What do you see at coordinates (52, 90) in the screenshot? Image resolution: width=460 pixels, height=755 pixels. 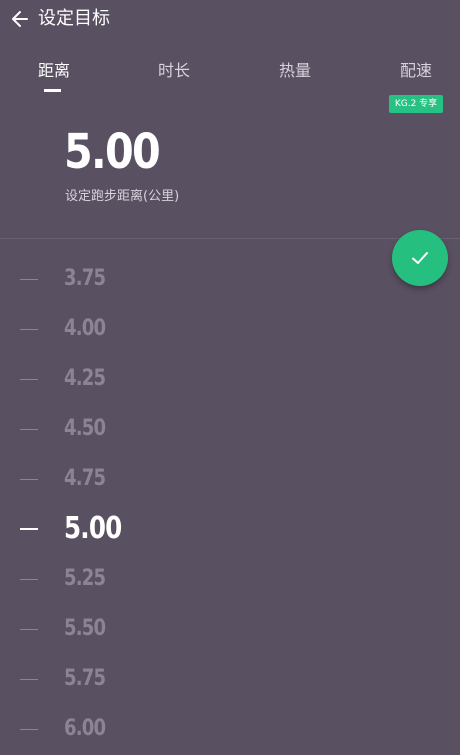 I see `active-tab-indicator` at bounding box center [52, 90].